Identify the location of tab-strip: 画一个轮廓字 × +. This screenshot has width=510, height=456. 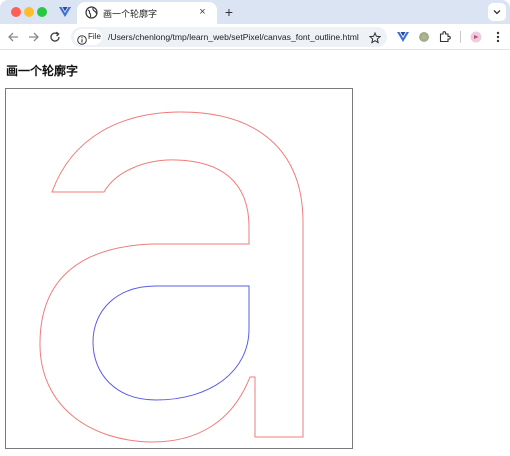
(255, 12).